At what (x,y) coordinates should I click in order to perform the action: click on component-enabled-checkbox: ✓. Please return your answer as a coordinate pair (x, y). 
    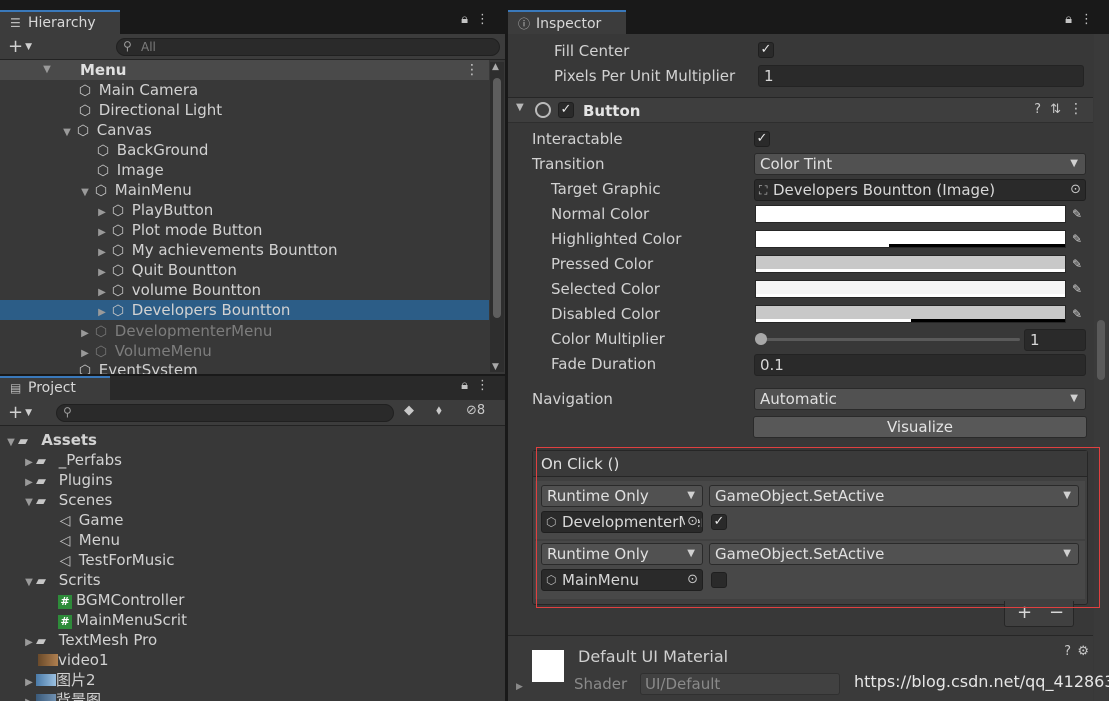
    Looking at the image, I should click on (566, 110).